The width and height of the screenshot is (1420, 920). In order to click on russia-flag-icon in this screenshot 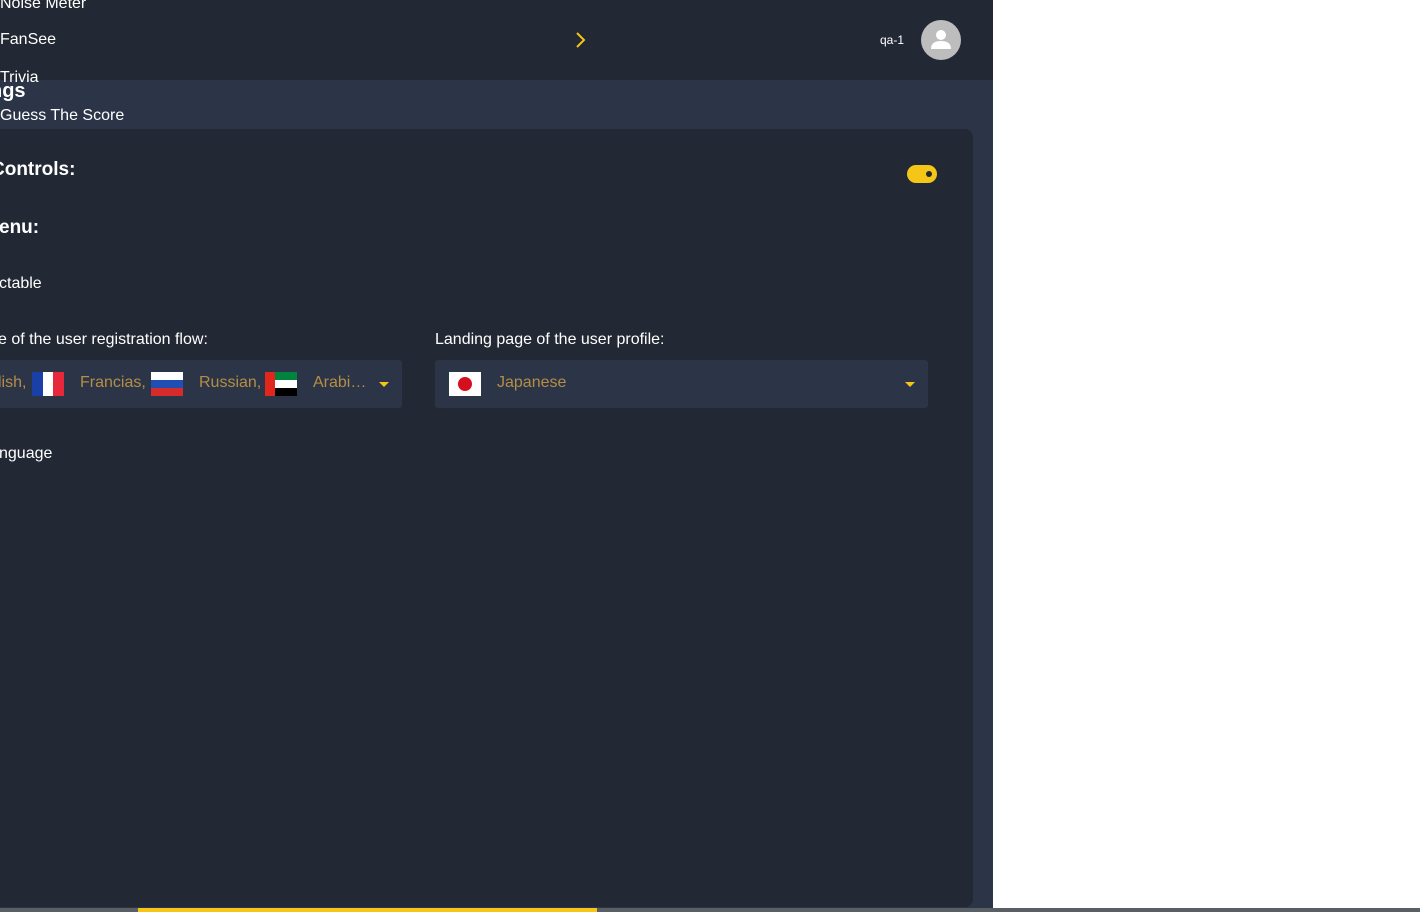, I will do `click(167, 384)`.